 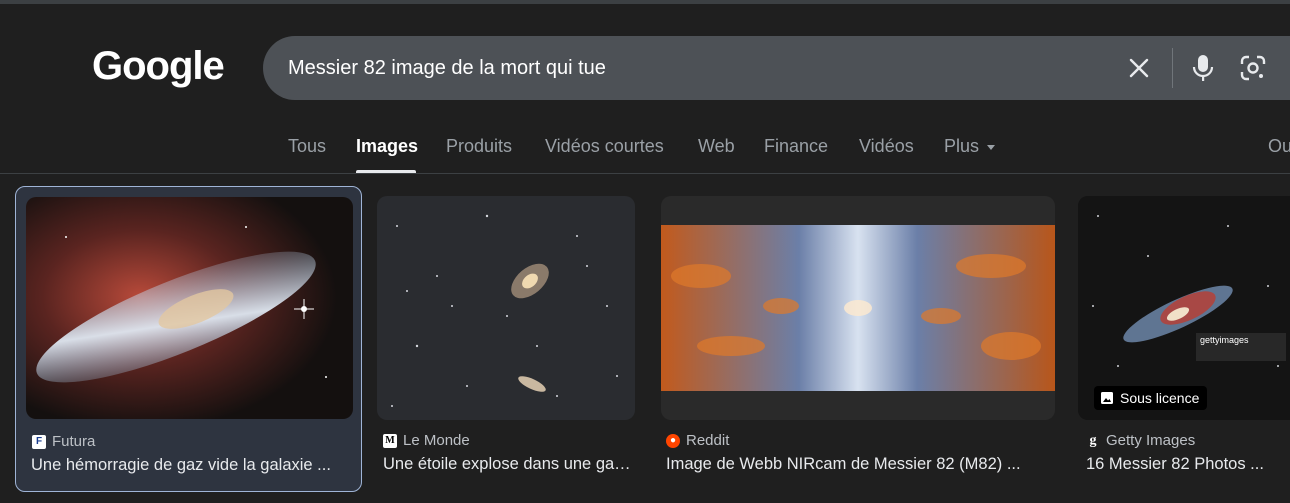 What do you see at coordinates (1279, 146) in the screenshot?
I see `tools-clipped: Ou` at bounding box center [1279, 146].